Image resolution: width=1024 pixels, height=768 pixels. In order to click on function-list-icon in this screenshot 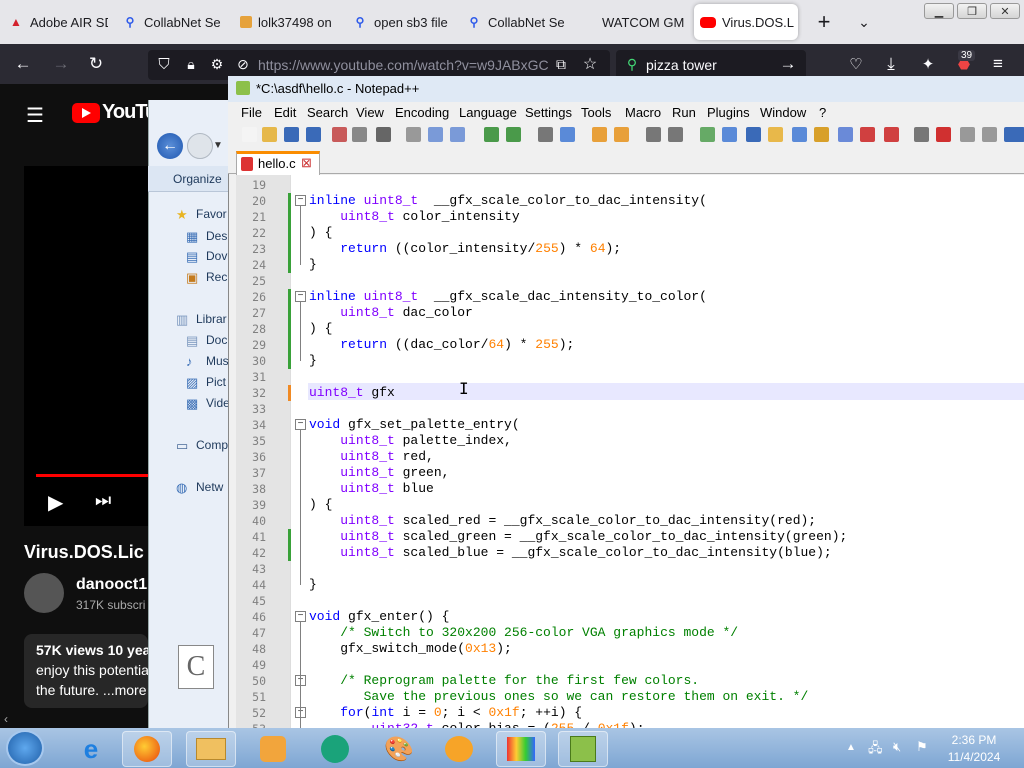, I will do `click(821, 134)`.